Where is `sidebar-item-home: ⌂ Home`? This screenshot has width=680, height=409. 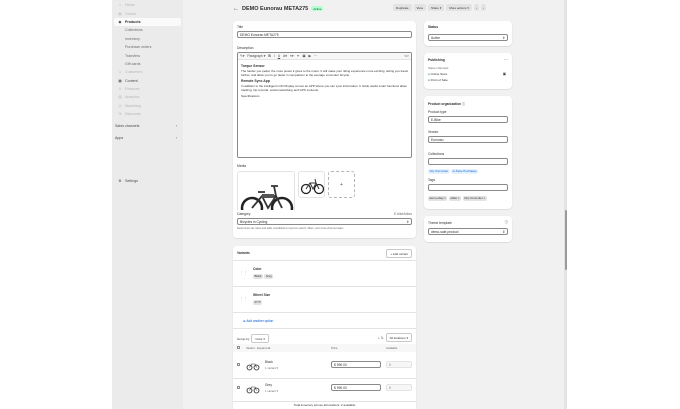
sidebar-item-home: ⌂ Home is located at coordinates (147, 5).